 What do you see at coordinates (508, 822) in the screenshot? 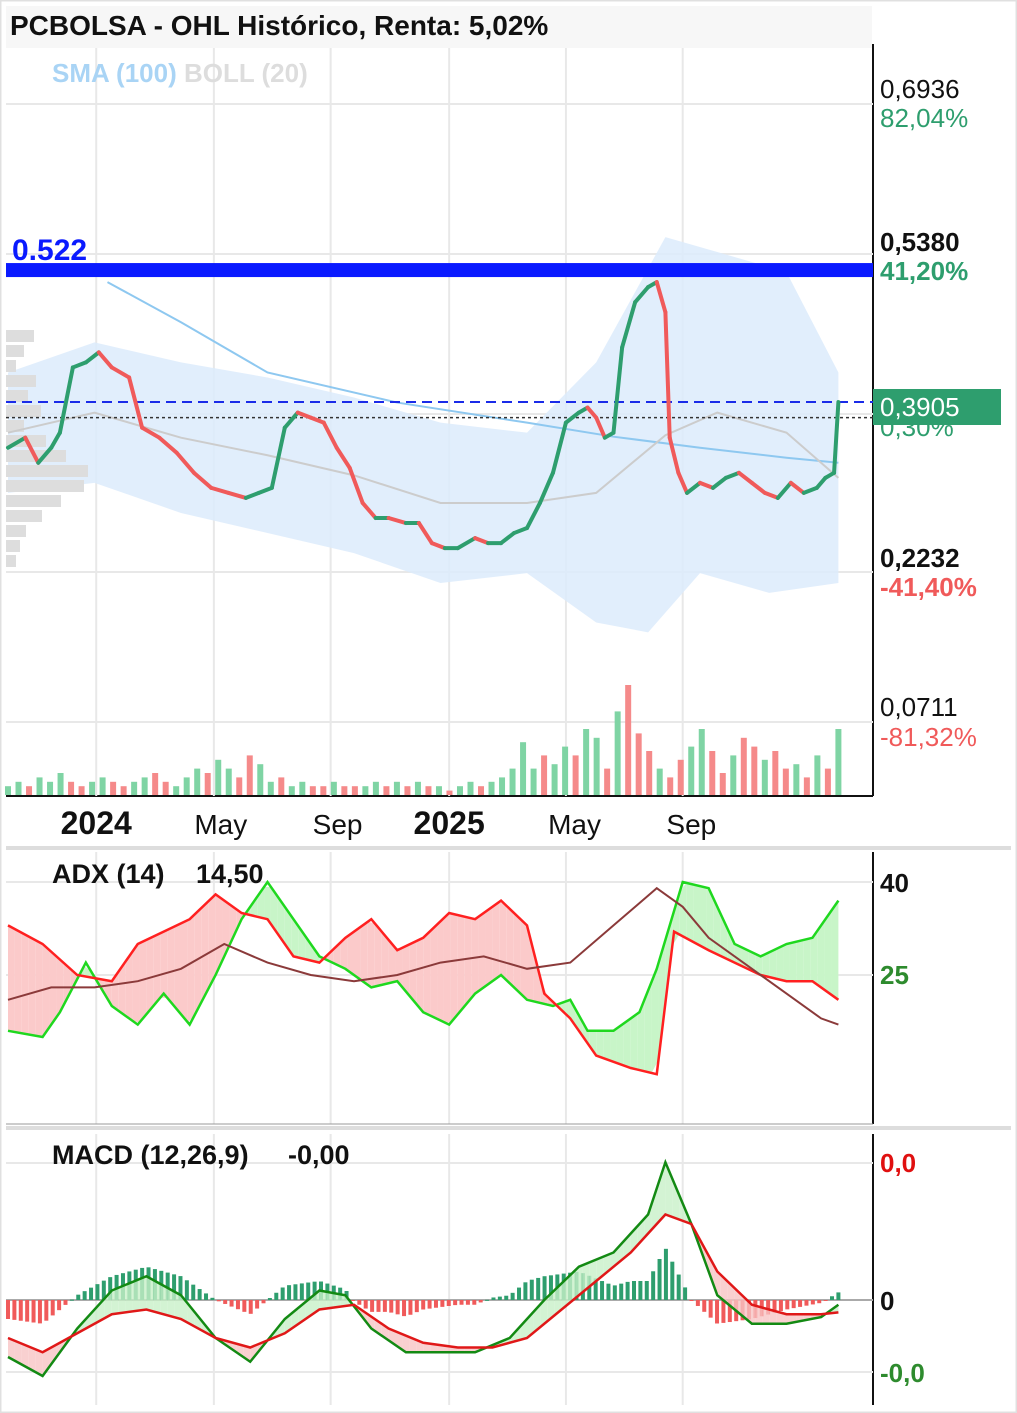
I see `x-axis-band` at bounding box center [508, 822].